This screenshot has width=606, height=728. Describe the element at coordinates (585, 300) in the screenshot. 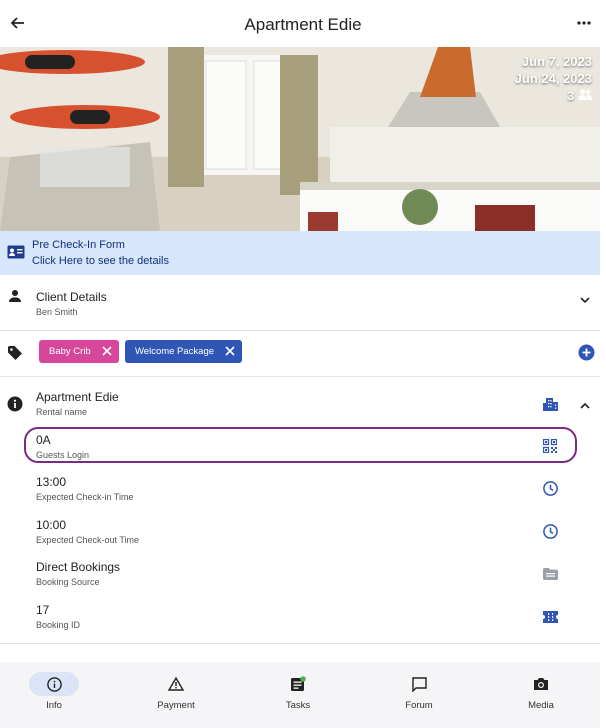

I see `chevron-down-icon` at that location.